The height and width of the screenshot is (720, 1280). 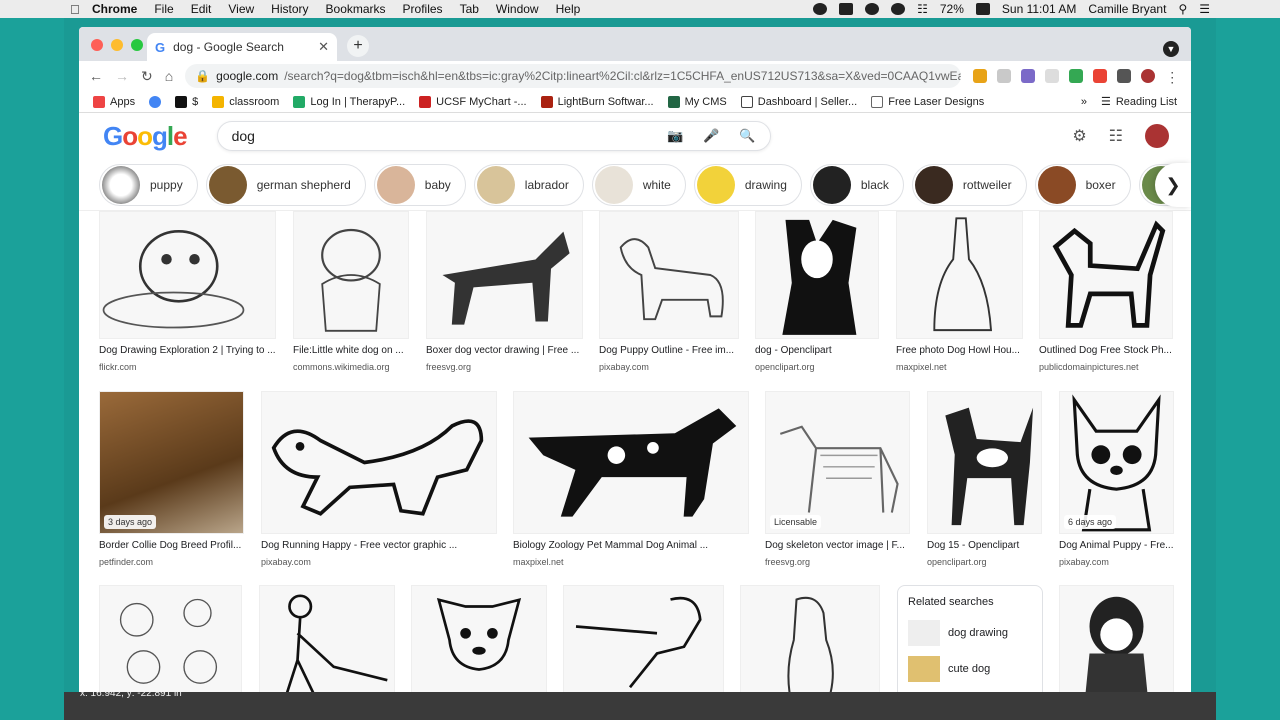 I want to click on bookmark-apps: Apps, so click(x=114, y=101).